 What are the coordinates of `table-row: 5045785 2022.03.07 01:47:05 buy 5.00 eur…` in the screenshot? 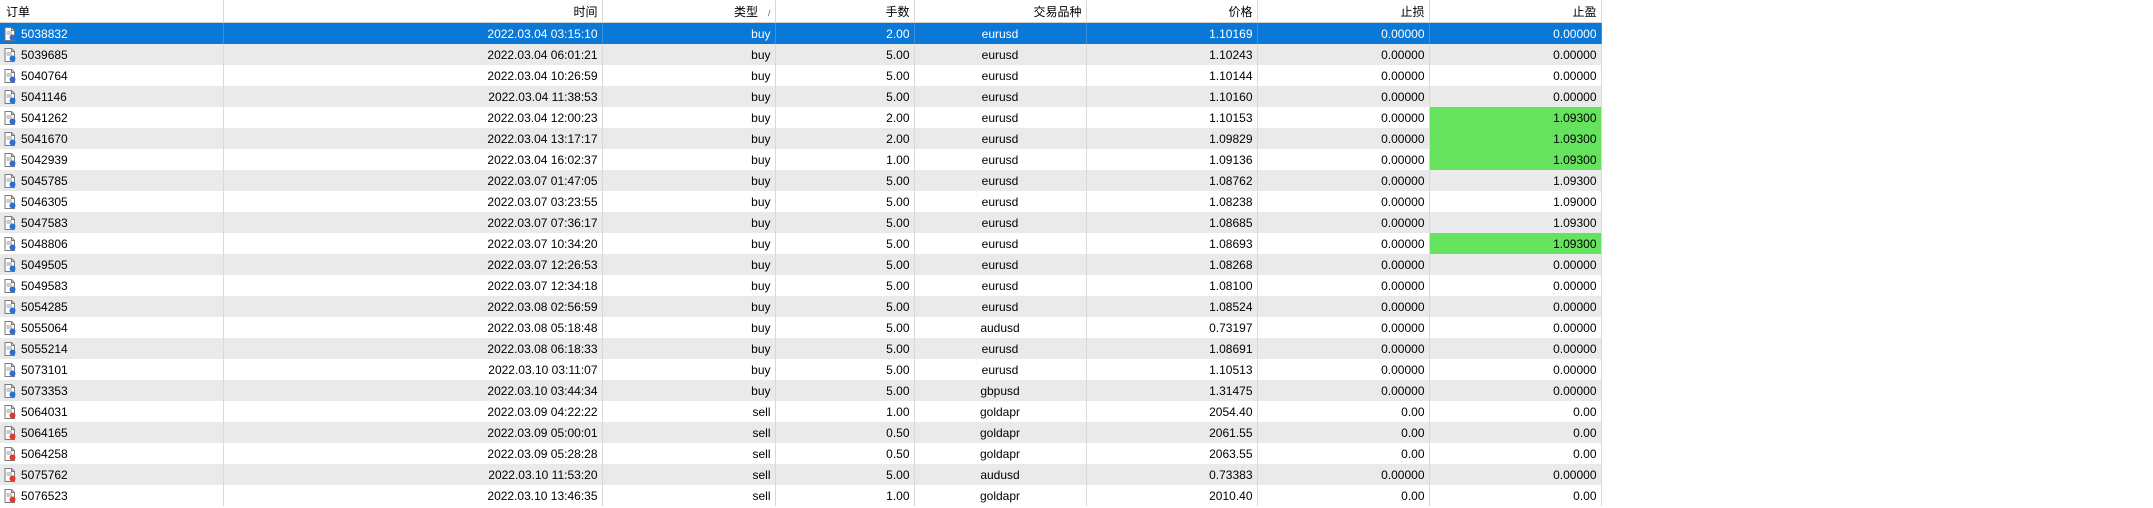 It's located at (801, 180).